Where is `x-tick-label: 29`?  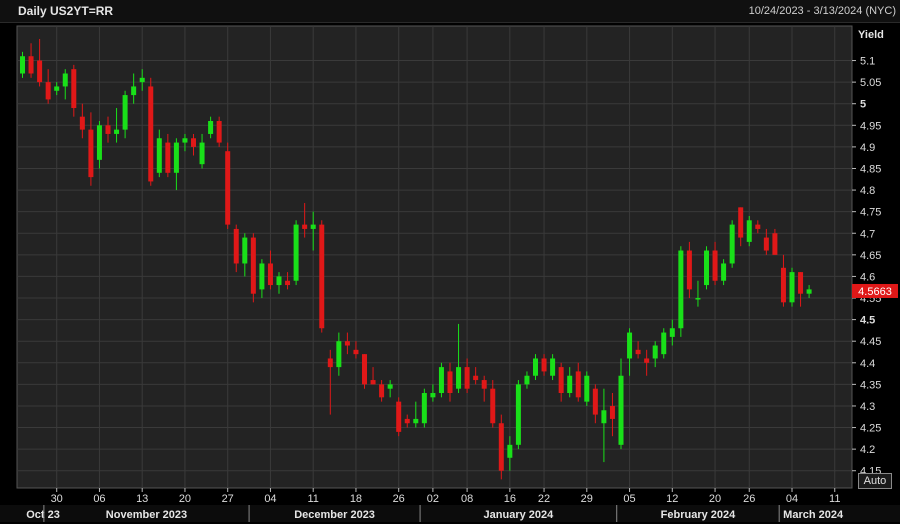 x-tick-label: 29 is located at coordinates (587, 499).